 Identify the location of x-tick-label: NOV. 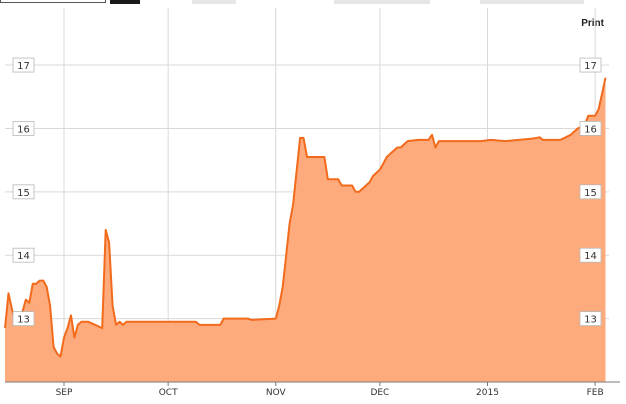
(276, 393).